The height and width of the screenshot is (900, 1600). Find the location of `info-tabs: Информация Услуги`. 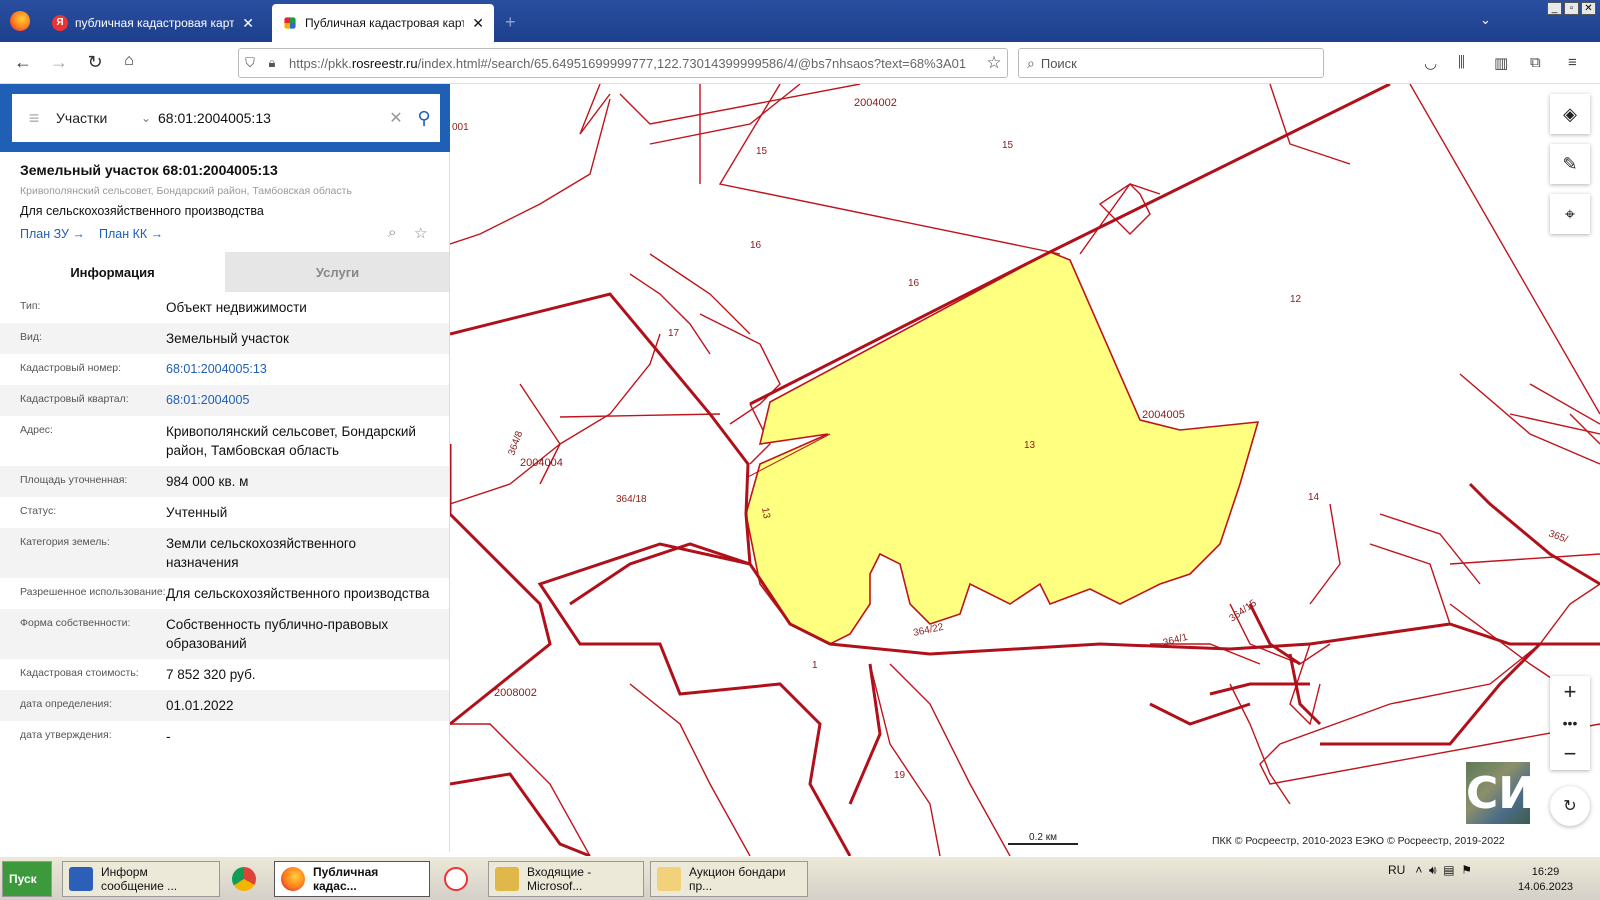

info-tabs: Информация Услуги is located at coordinates (224, 272).